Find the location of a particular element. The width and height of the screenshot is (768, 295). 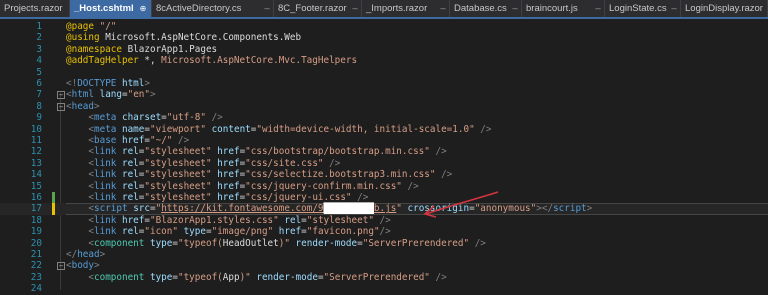

code-token: HeadOutlet is located at coordinates (250, 243).